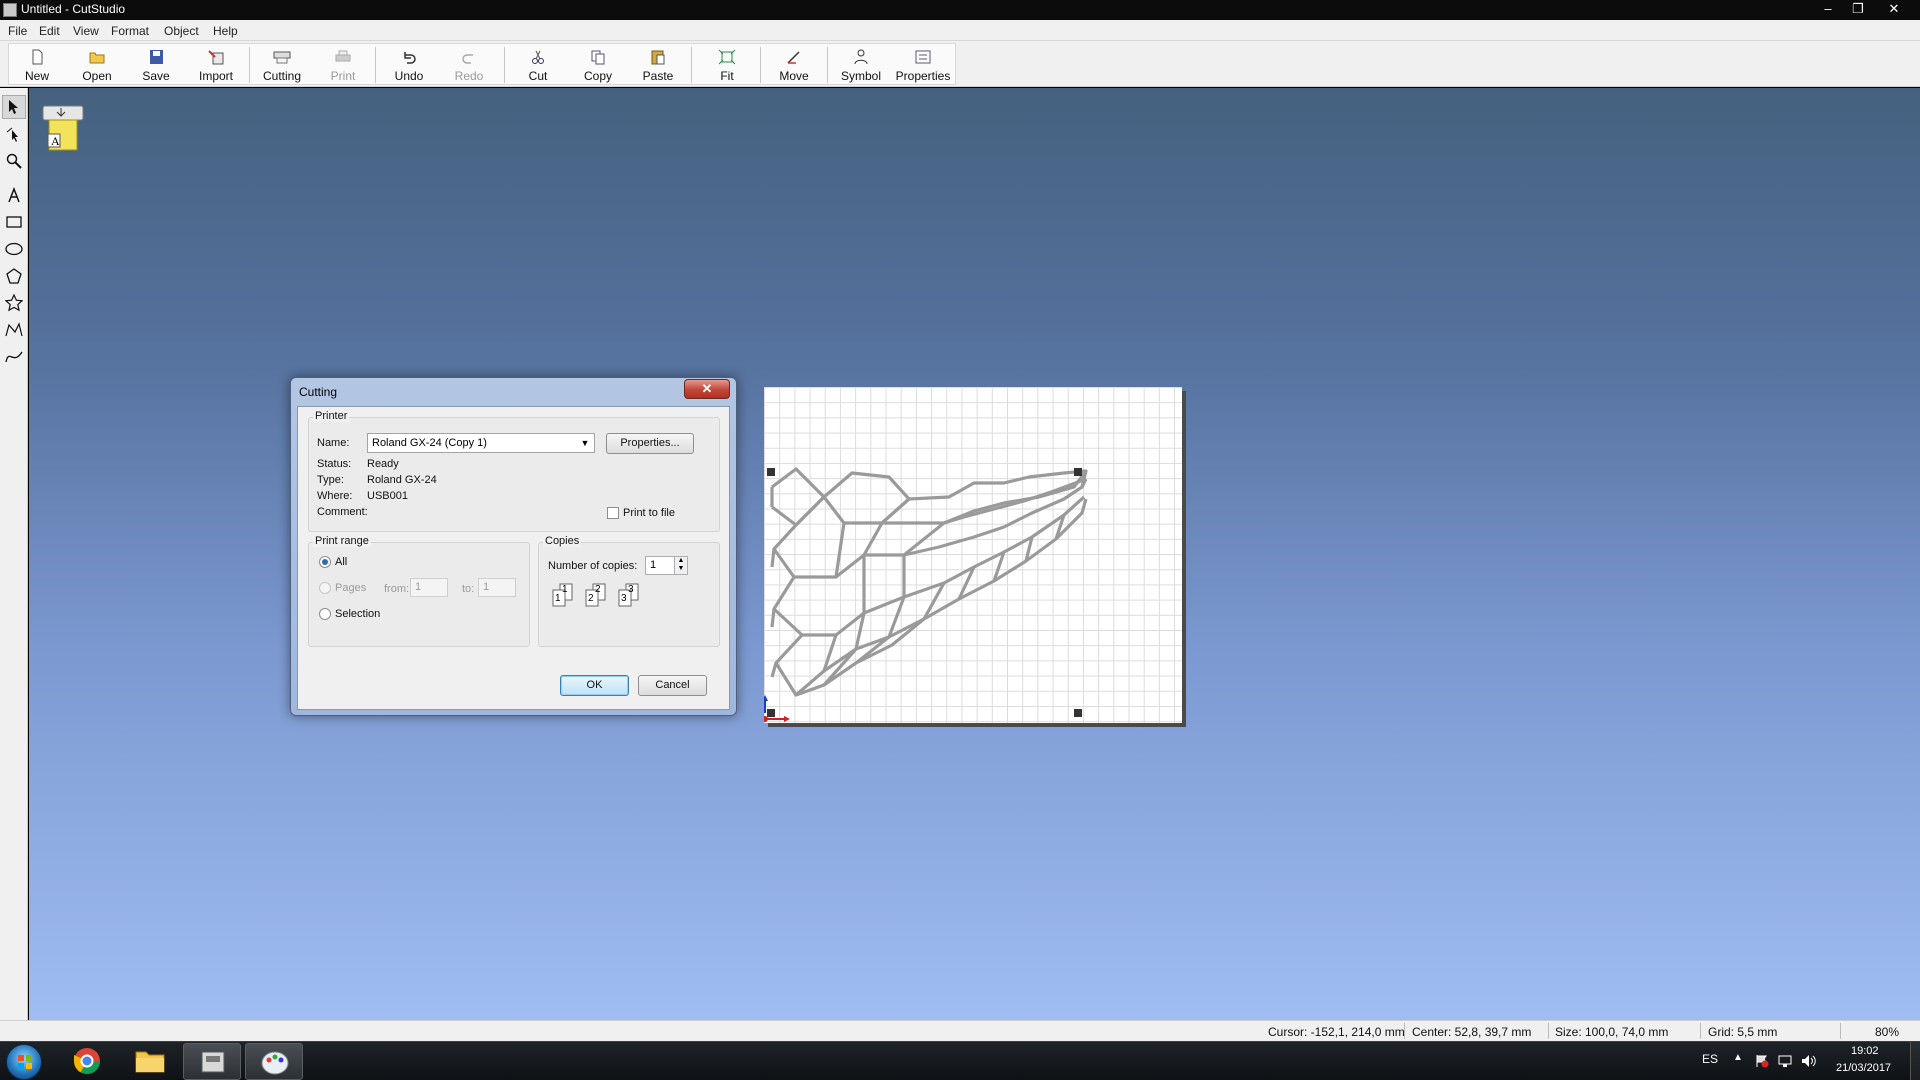 This screenshot has width=1920, height=1080. I want to click on honeycomb-design, so click(973, 555).